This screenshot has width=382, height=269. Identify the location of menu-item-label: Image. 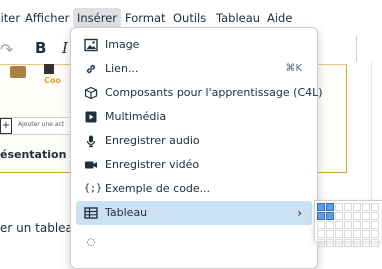
(122, 44).